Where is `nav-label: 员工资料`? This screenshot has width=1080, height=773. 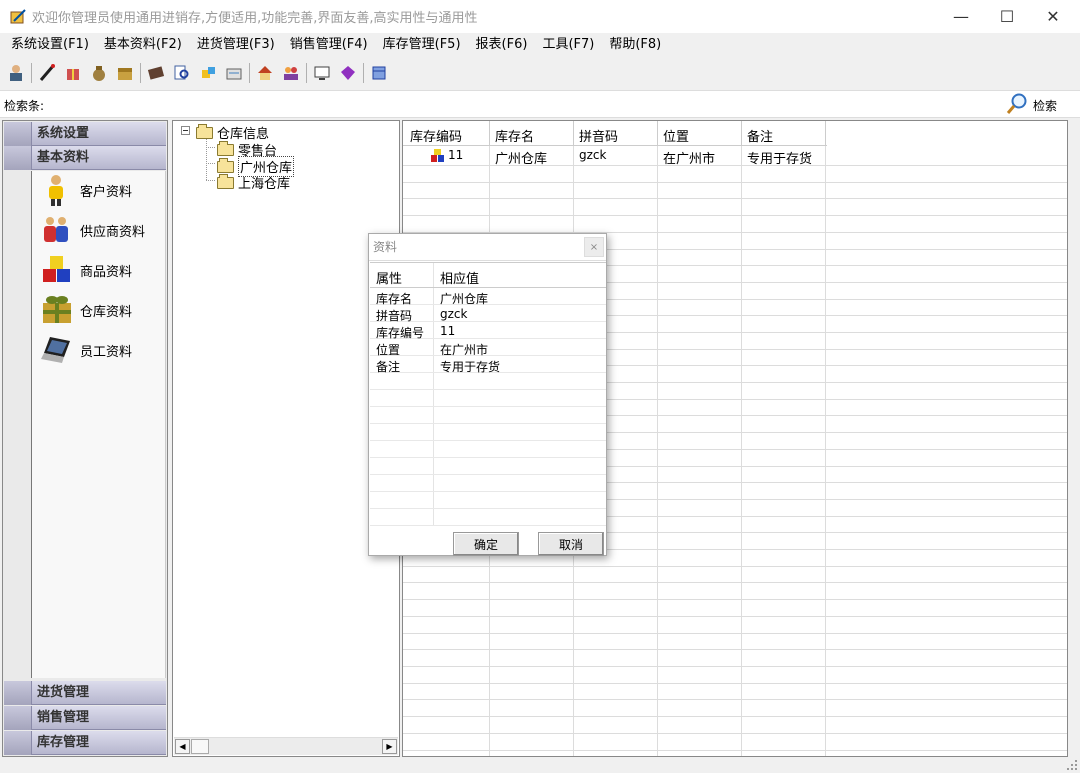
nav-label: 员工资料 is located at coordinates (106, 352).